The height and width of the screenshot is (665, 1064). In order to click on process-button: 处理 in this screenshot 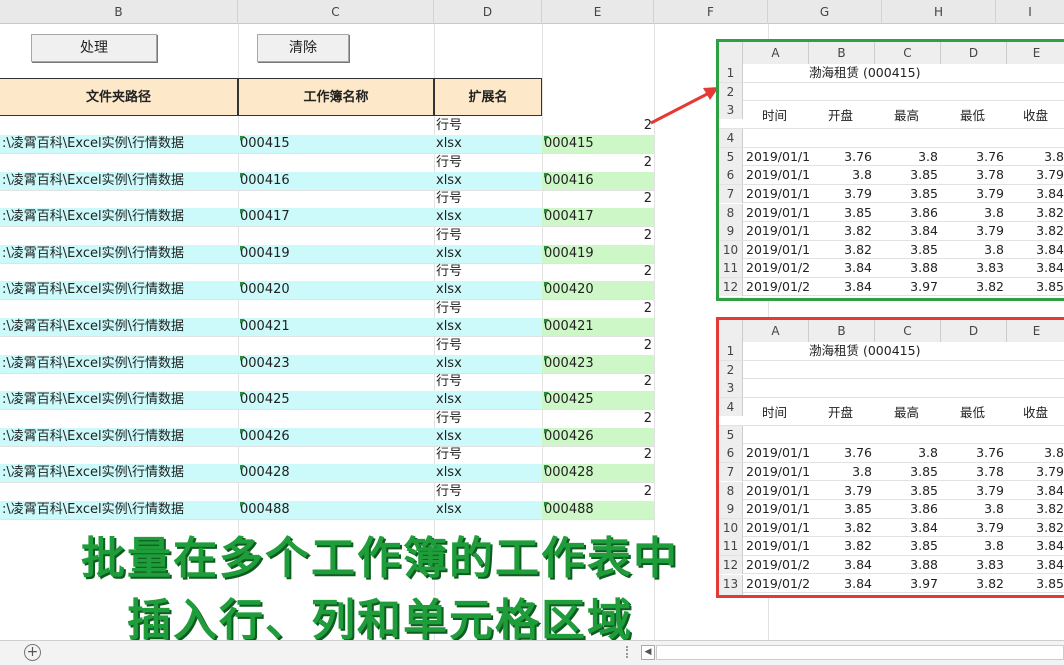, I will do `click(94, 48)`.